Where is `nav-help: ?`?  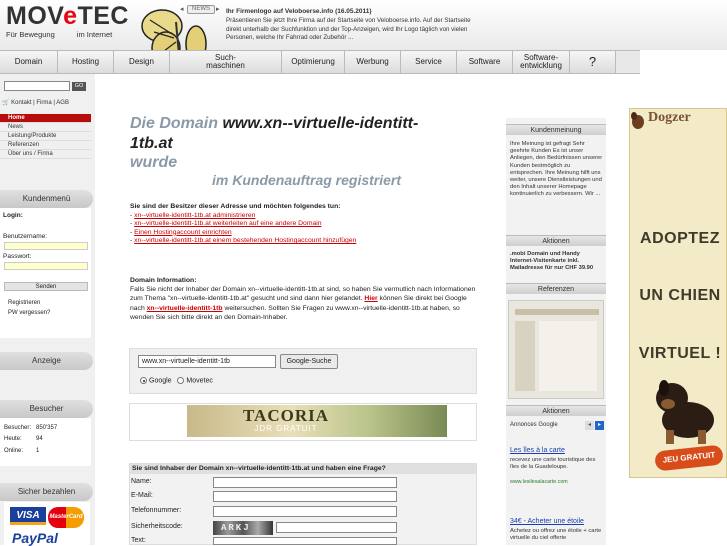 nav-help: ? is located at coordinates (593, 62).